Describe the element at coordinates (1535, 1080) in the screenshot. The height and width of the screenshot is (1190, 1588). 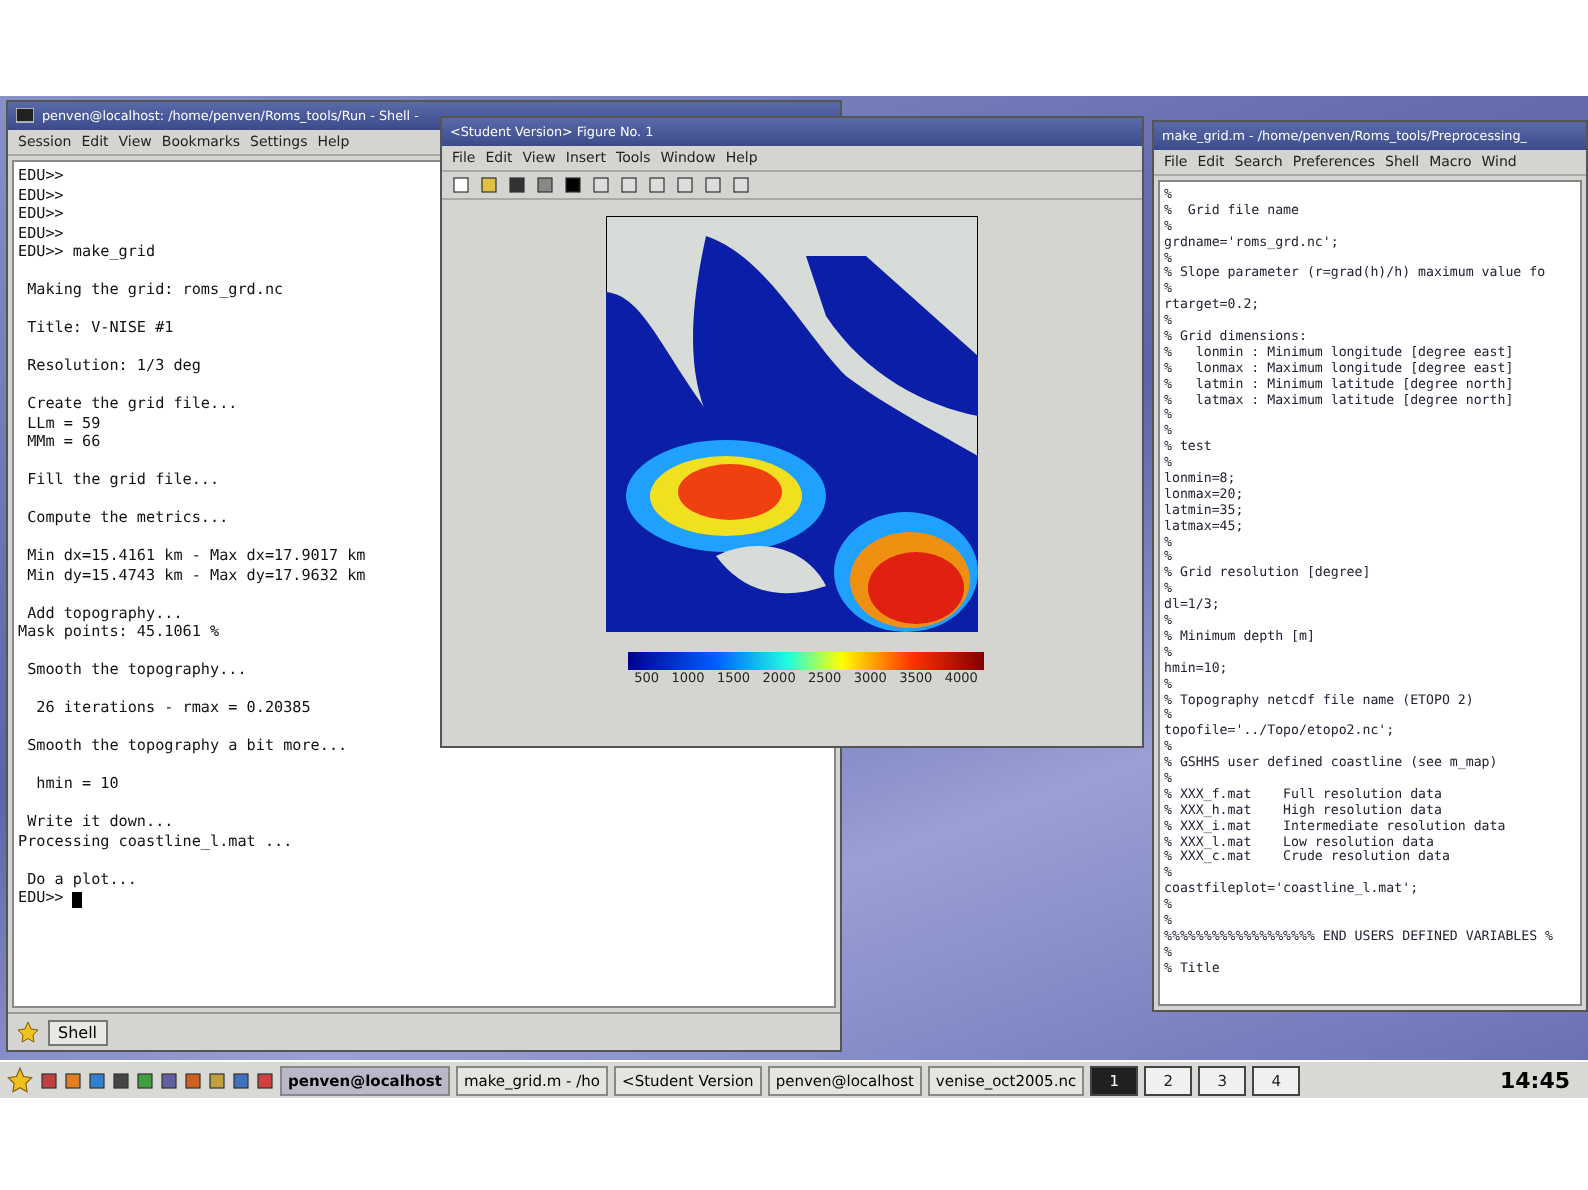
I see `clock: 14:45` at that location.